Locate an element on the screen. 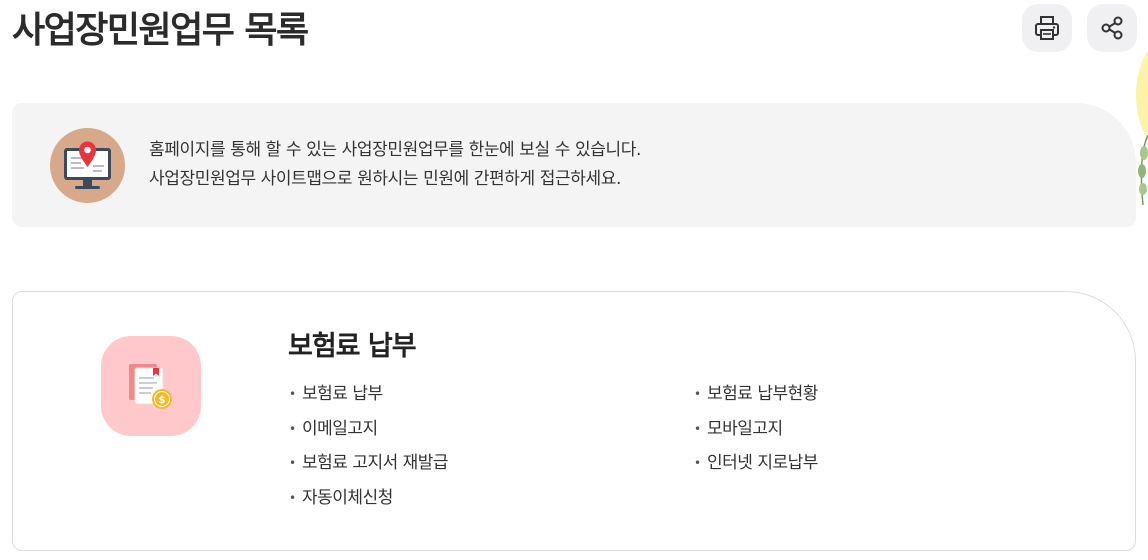  share-icon is located at coordinates (1112, 28).